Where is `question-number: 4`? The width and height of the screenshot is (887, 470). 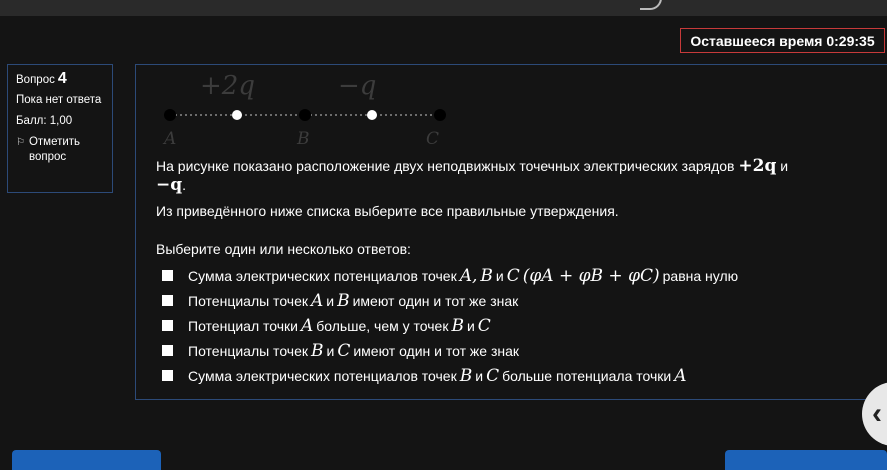
question-number: 4 is located at coordinates (62, 78).